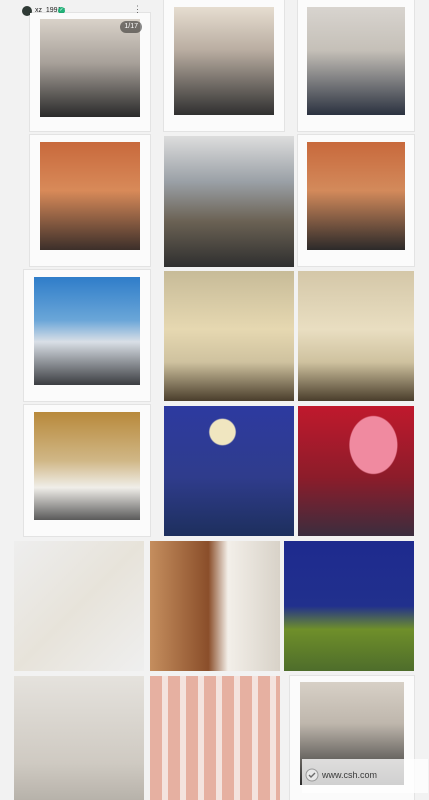  I want to click on watermark-text: www.csh.com, so click(350, 775).